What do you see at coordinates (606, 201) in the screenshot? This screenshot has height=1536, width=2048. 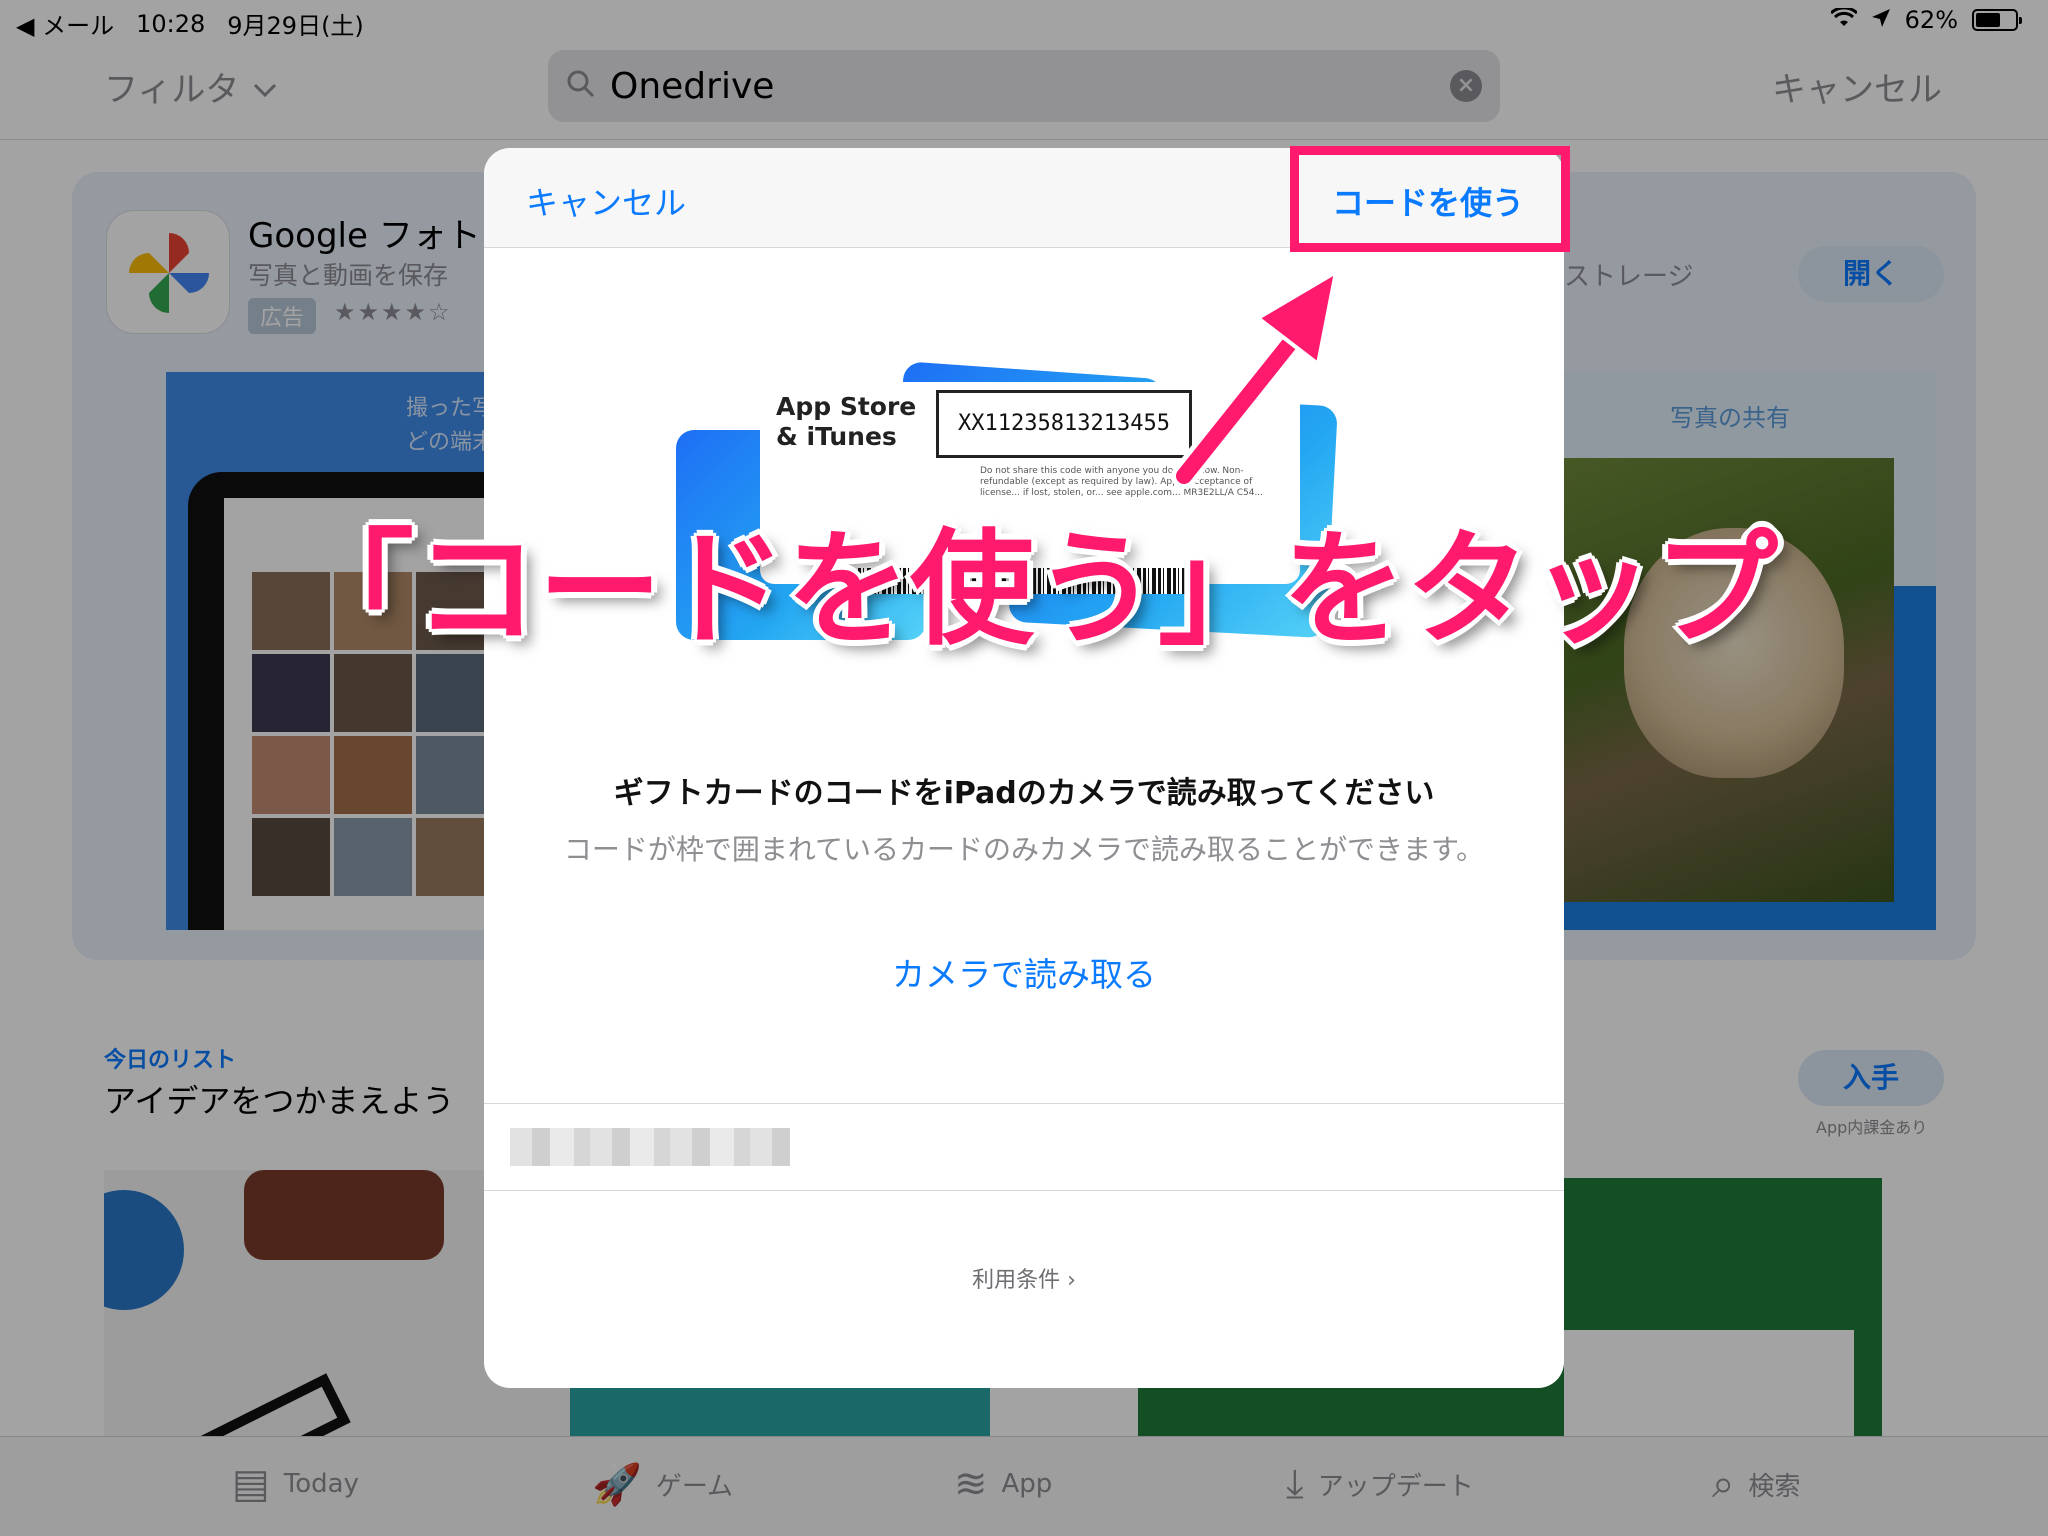 I see `modal-cancel-button: キャンセル` at bounding box center [606, 201].